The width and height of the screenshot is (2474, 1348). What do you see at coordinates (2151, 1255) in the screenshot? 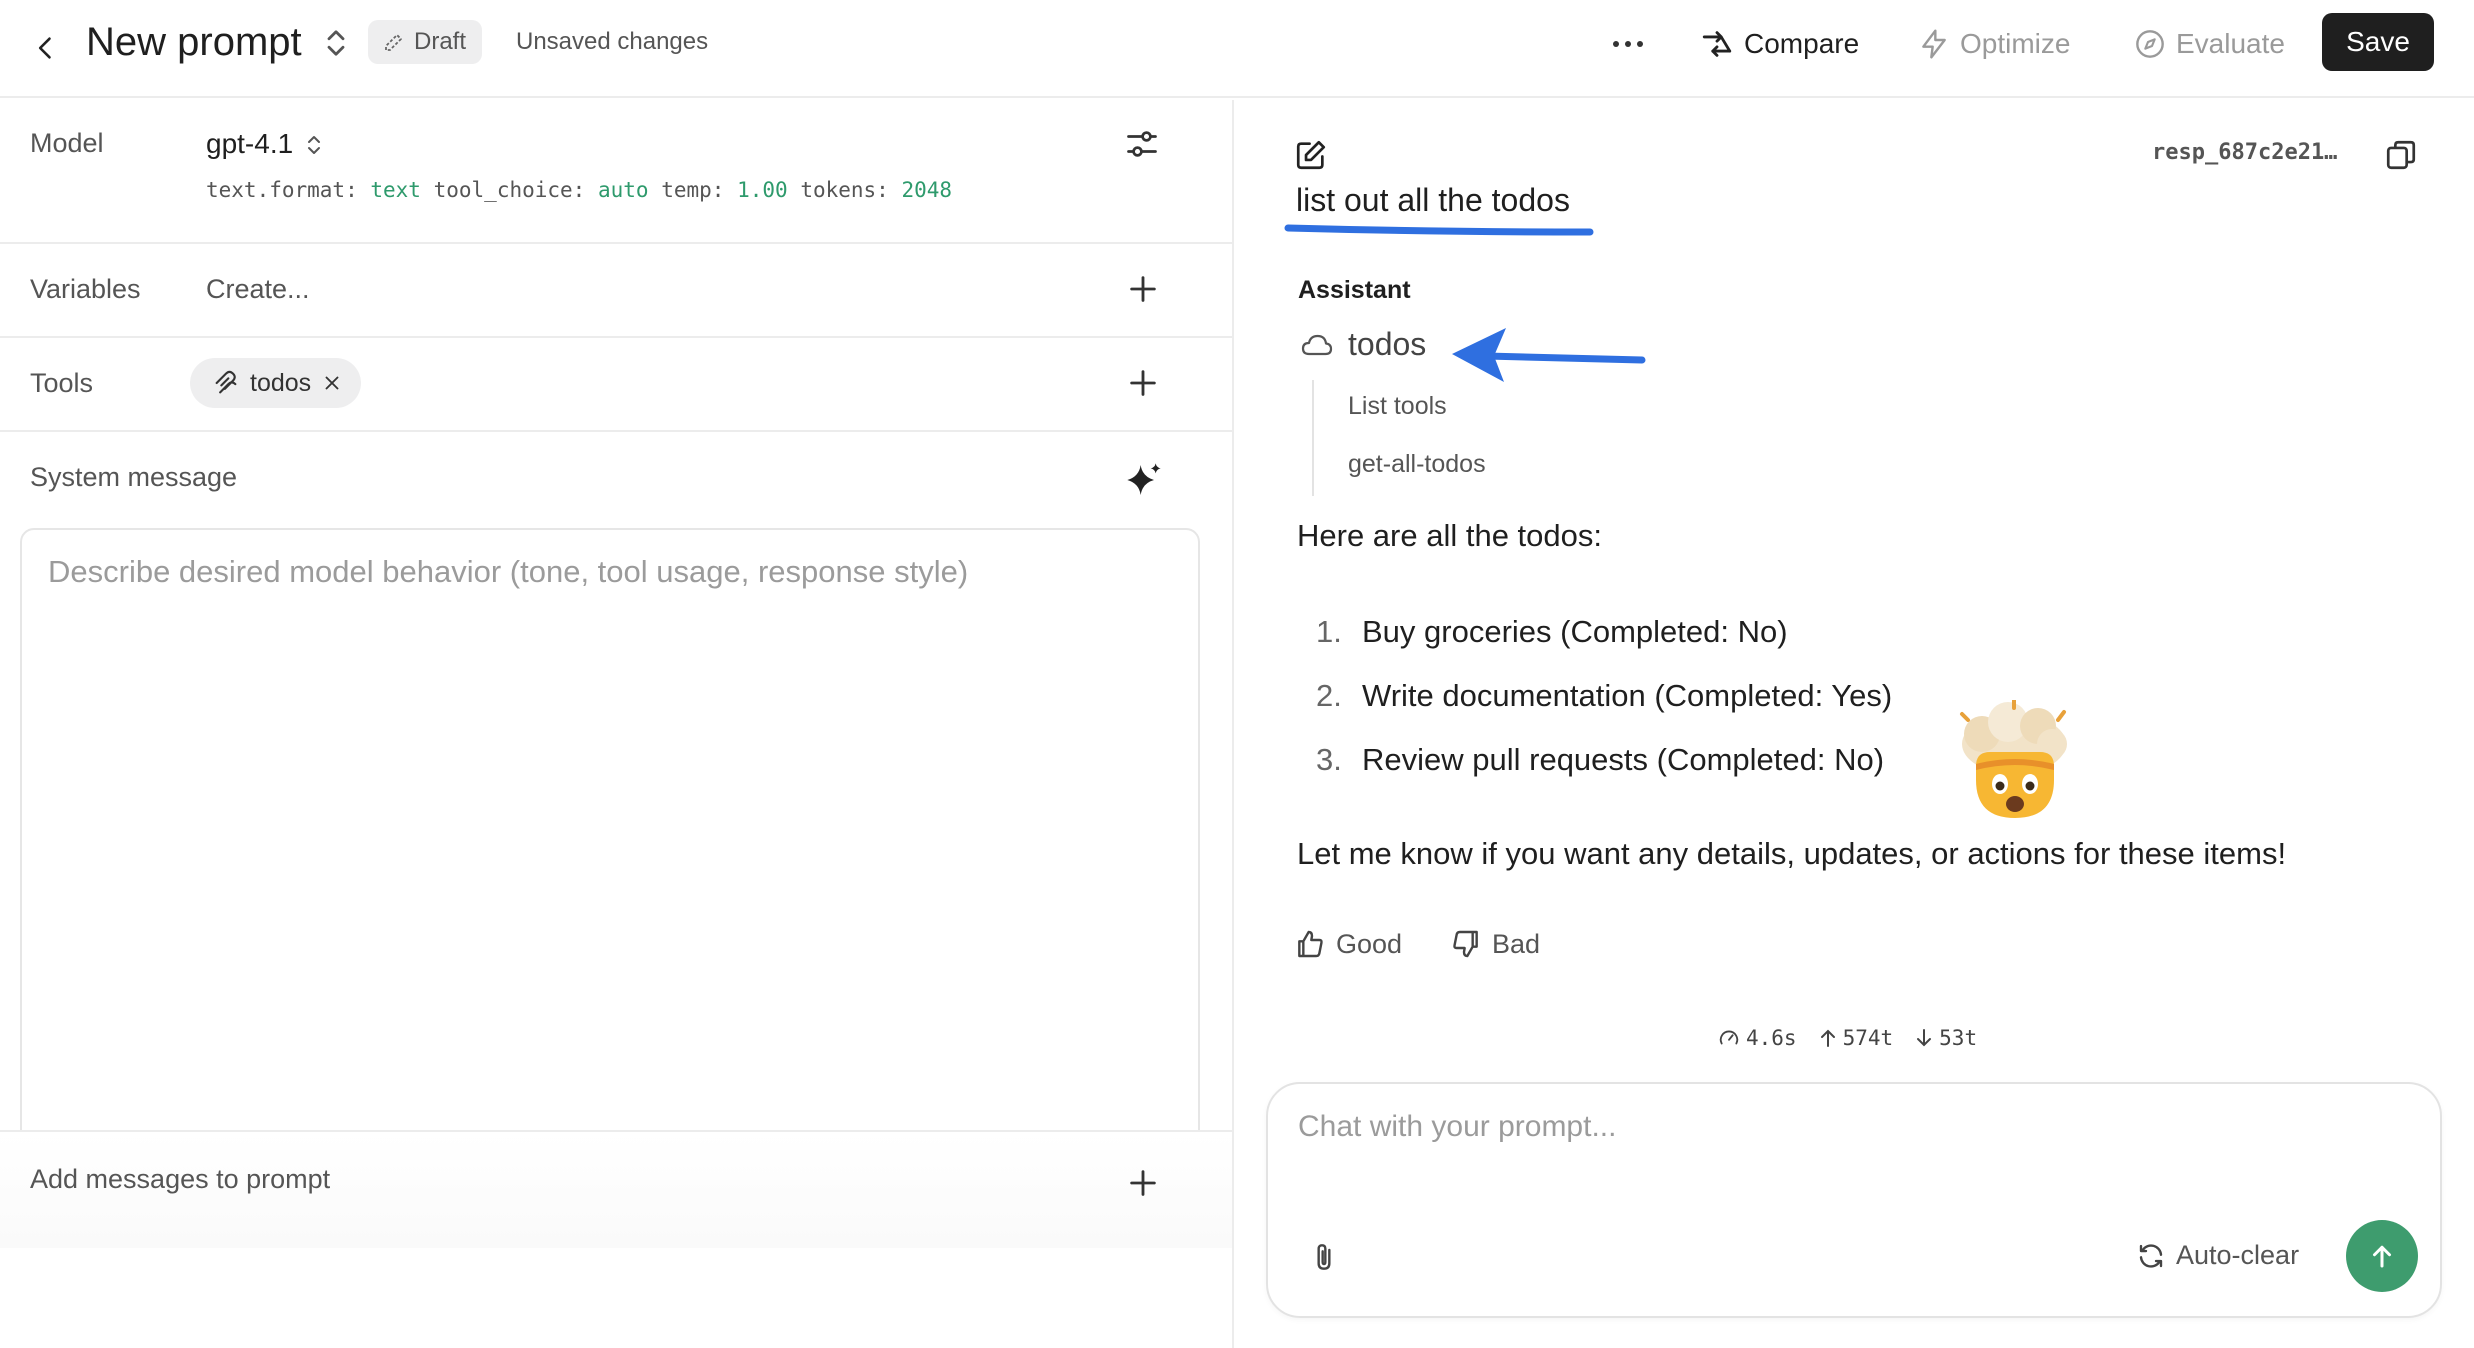
I see `refresh-icon` at bounding box center [2151, 1255].